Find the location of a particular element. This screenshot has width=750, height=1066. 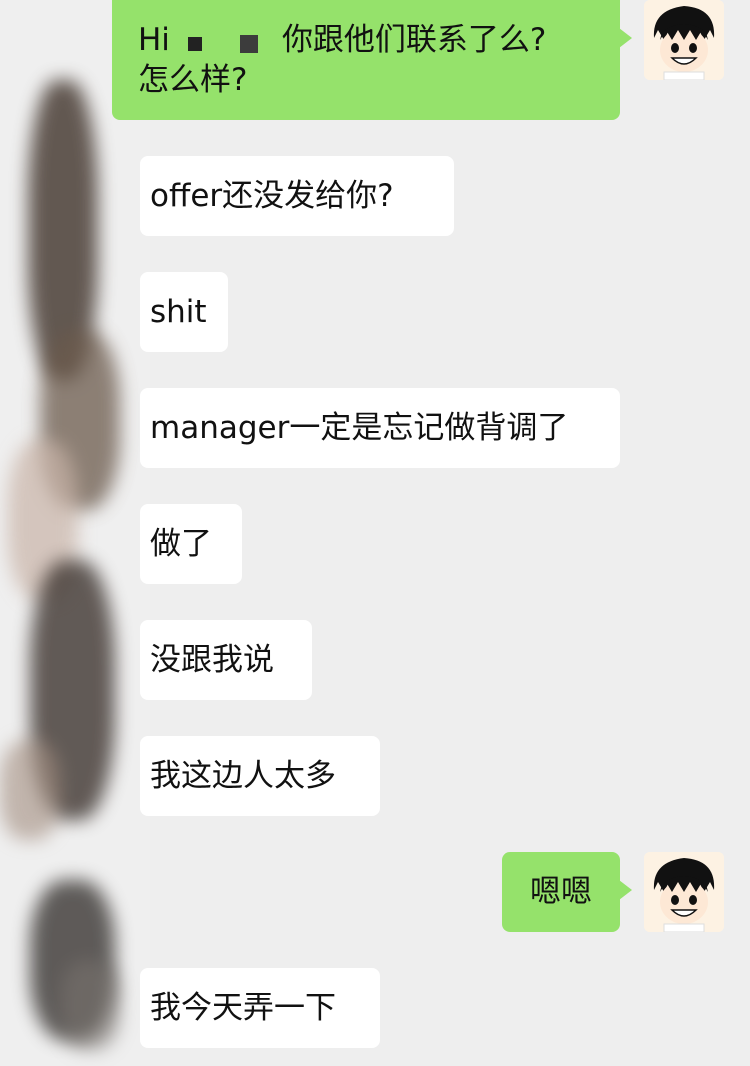

message-text: manager一定是忘记做背调了 is located at coordinates (359, 428).